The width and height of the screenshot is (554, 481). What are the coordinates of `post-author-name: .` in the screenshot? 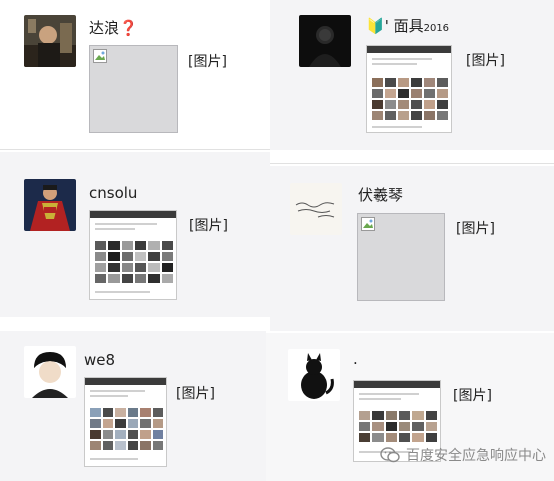 It's located at (355, 359).